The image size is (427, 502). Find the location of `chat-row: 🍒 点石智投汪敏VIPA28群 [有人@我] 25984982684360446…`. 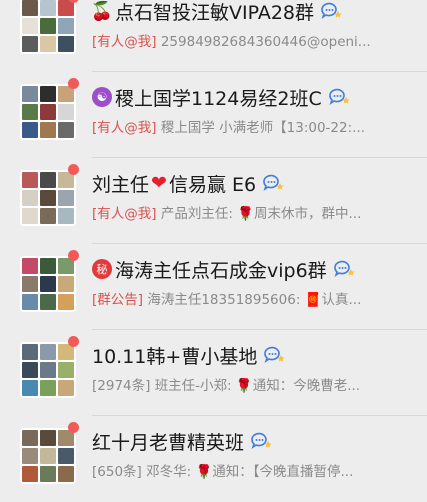

chat-row: 🍒 点石智投汪敏VIPA28群 [有人@我] 25984982684360446… is located at coordinates (213, 36).